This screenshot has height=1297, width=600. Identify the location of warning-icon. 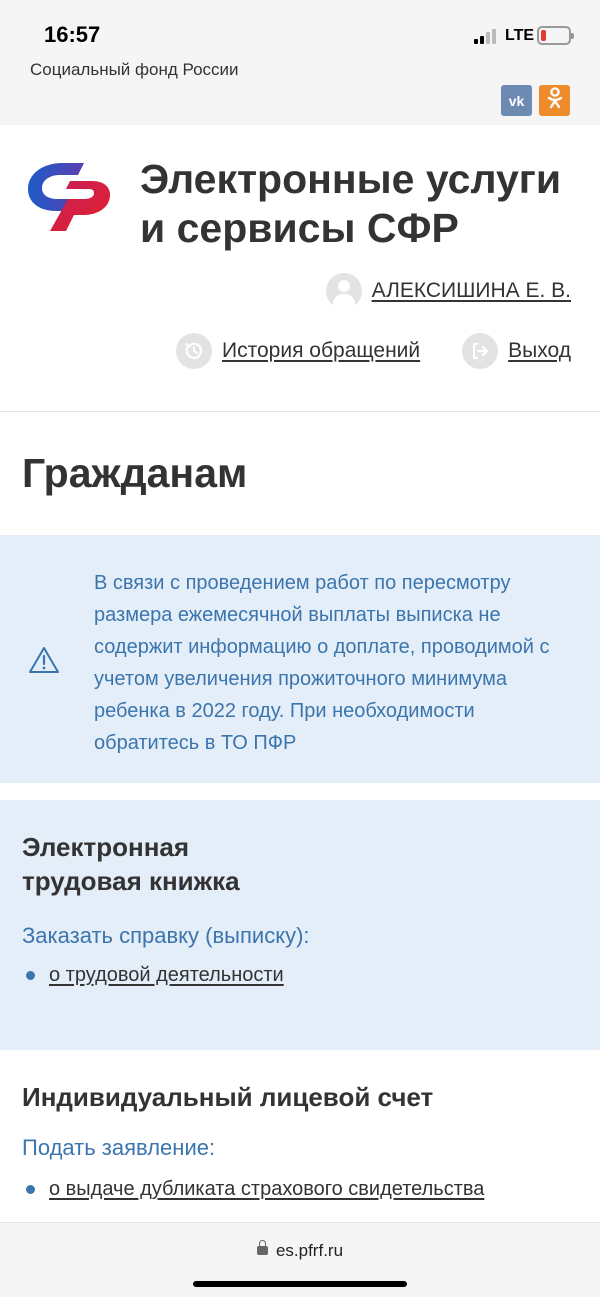
(44, 660).